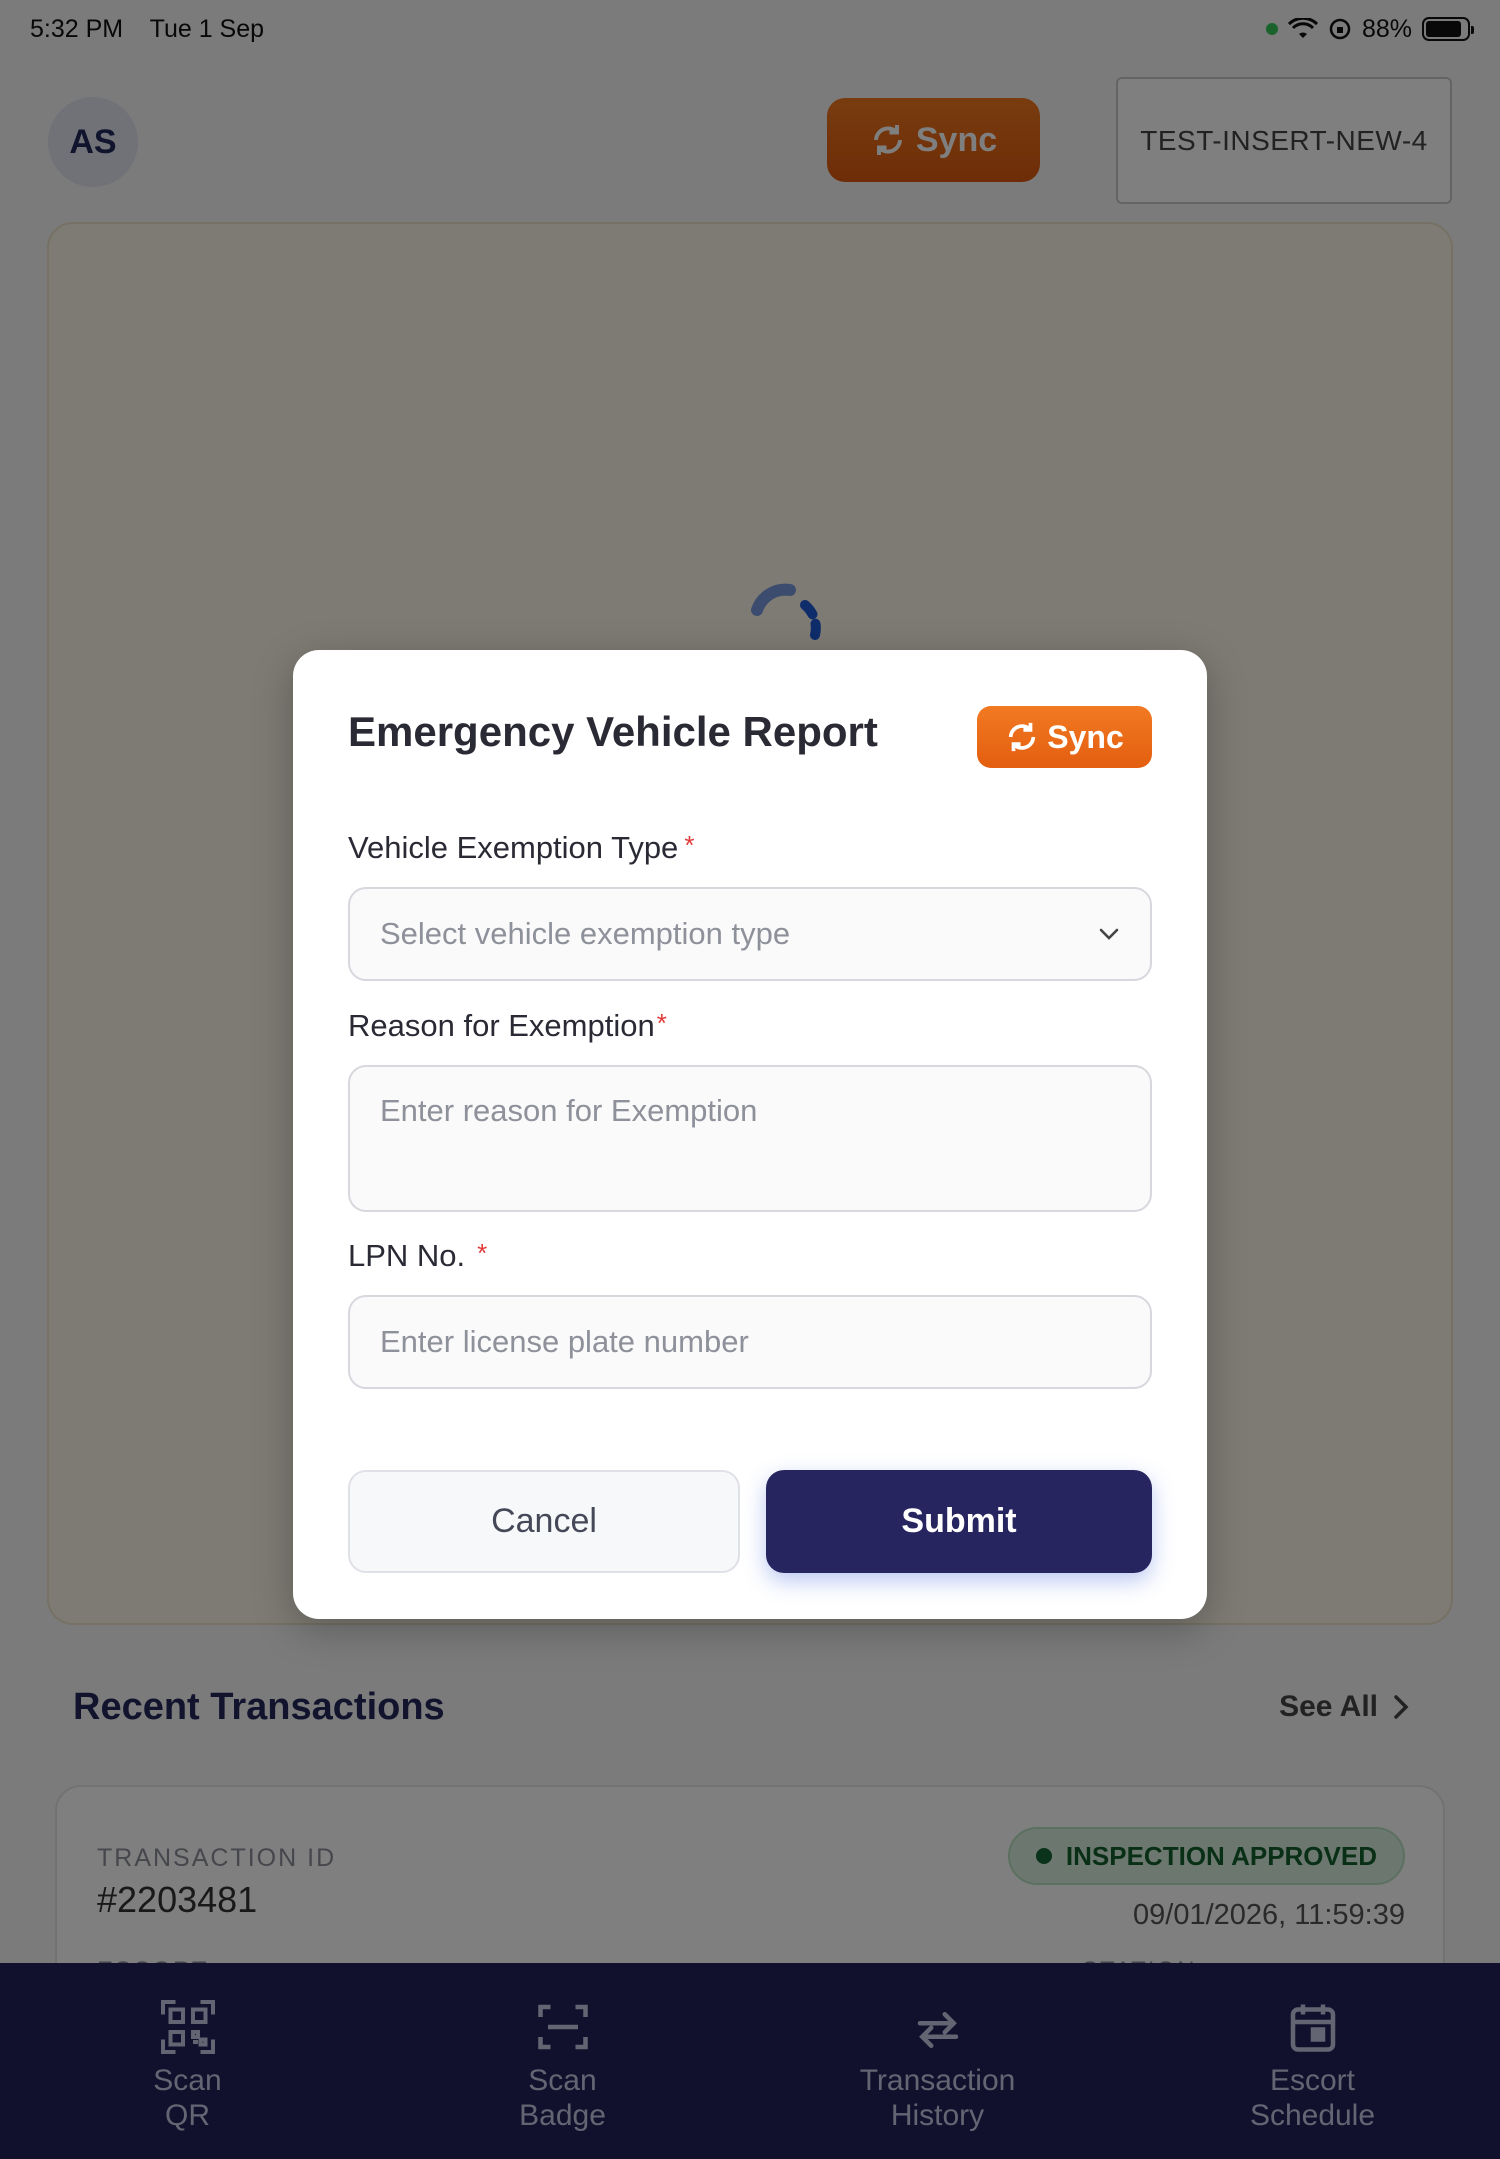  Describe the element at coordinates (585, 933) in the screenshot. I see `exemption-type-placeholder: Select vehicle exemption type` at that location.